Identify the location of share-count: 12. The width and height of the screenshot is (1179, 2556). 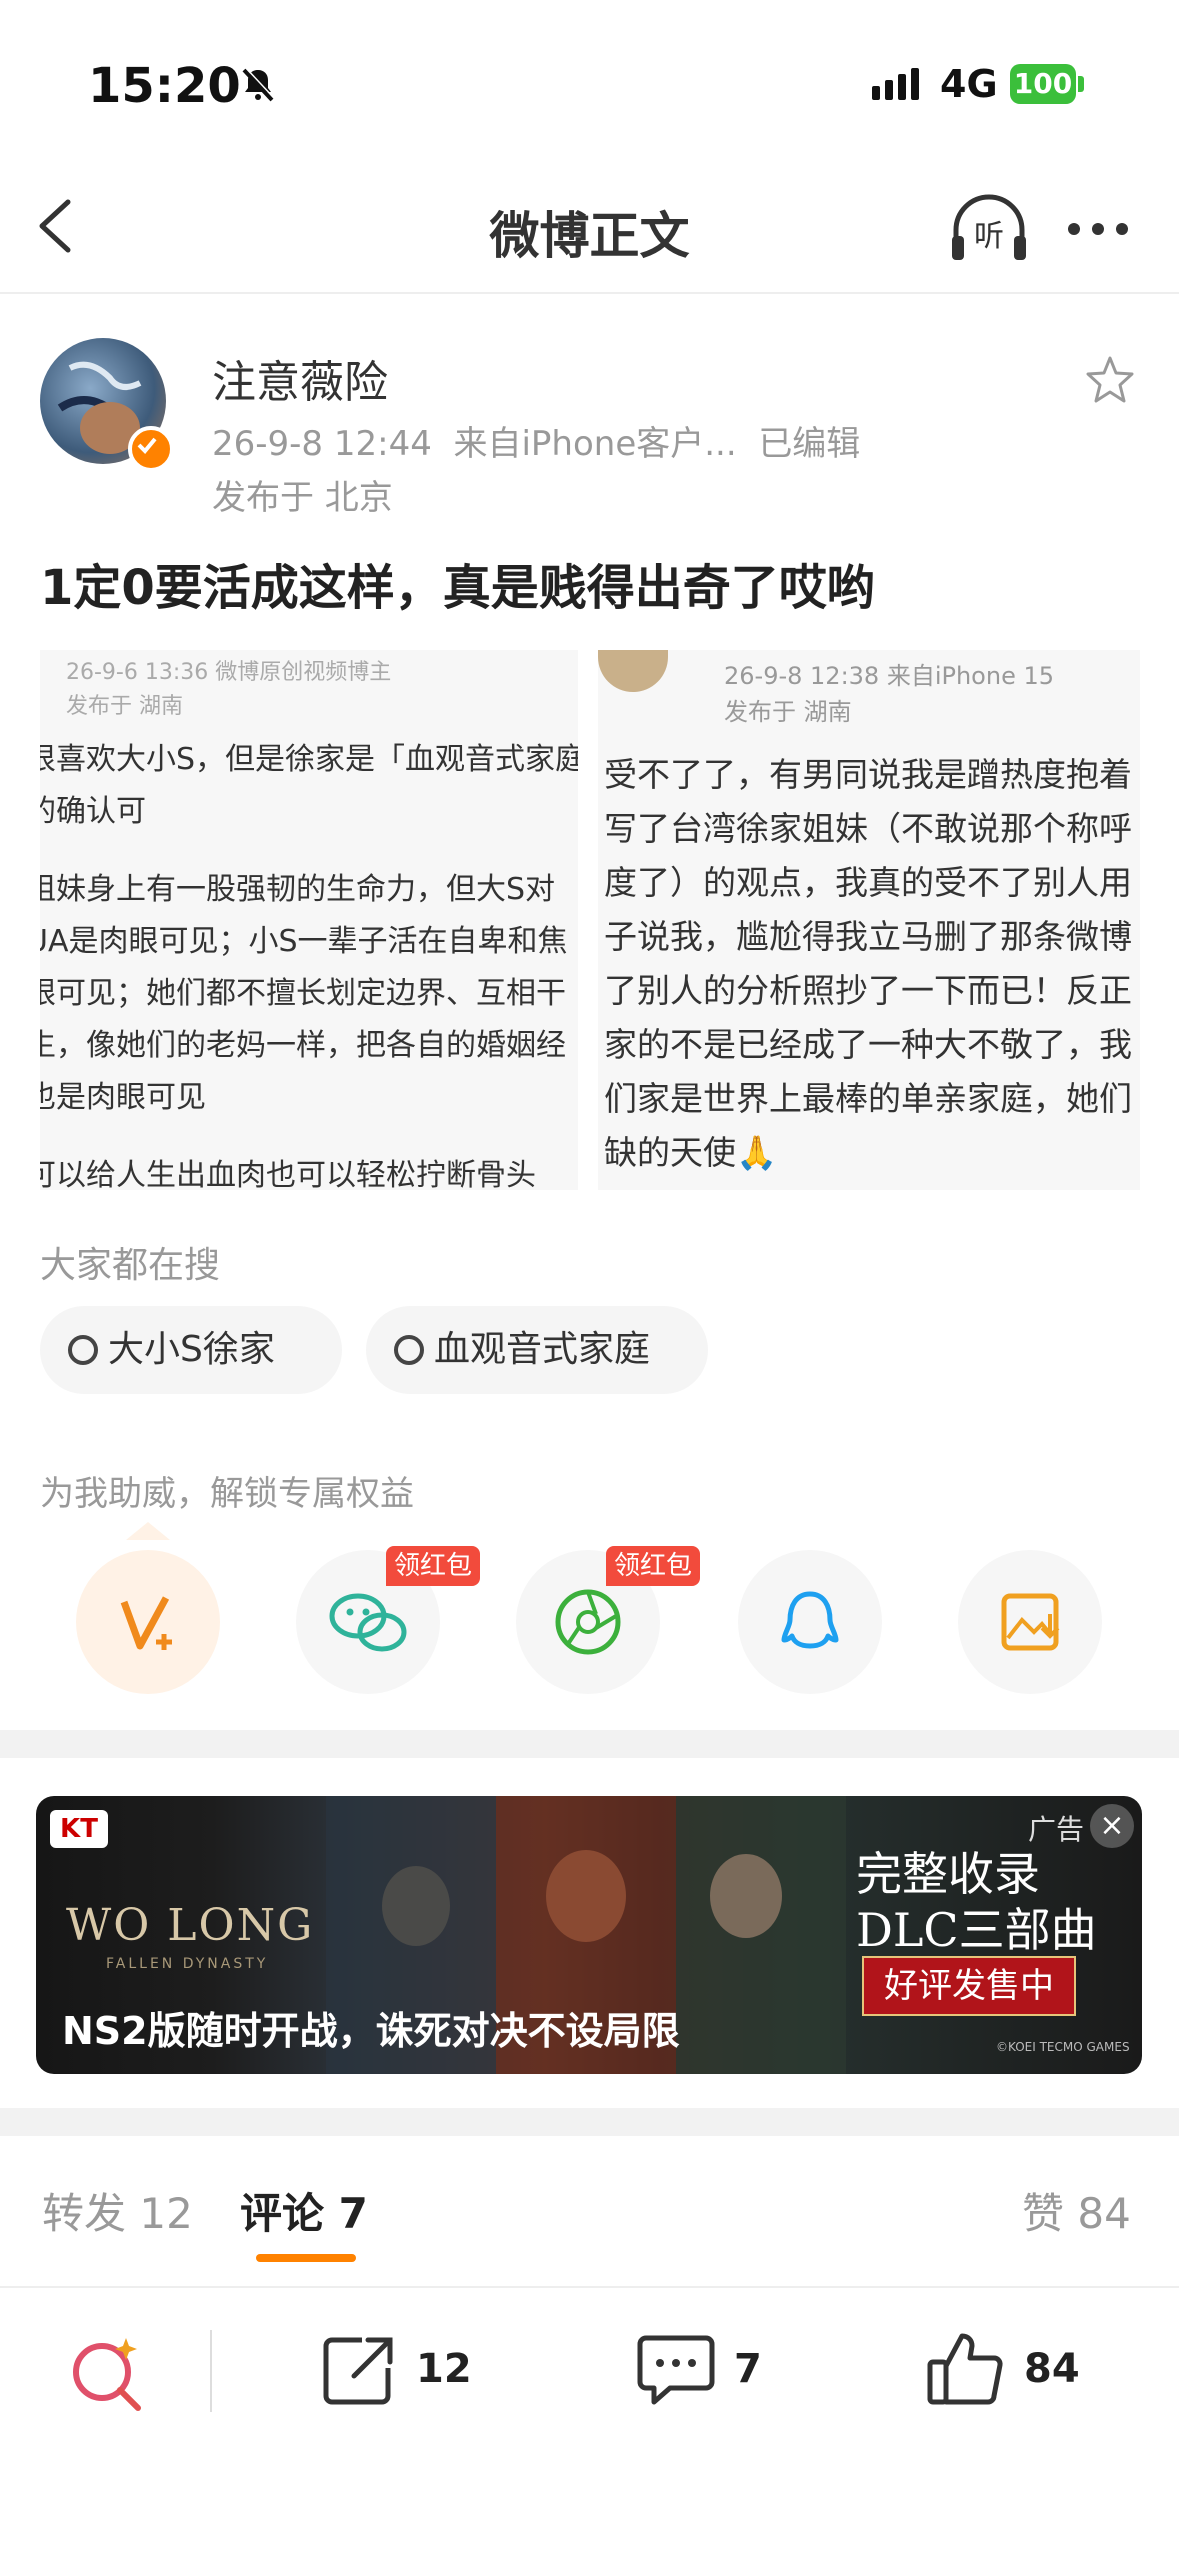
(444, 2369).